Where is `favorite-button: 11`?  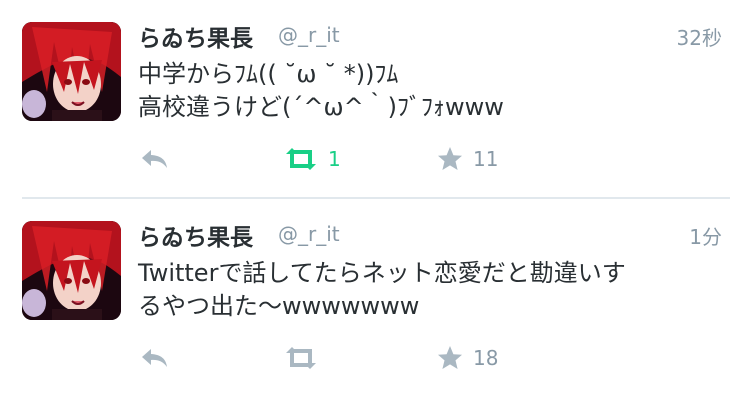
favorite-button: 11 is located at coordinates (467, 159).